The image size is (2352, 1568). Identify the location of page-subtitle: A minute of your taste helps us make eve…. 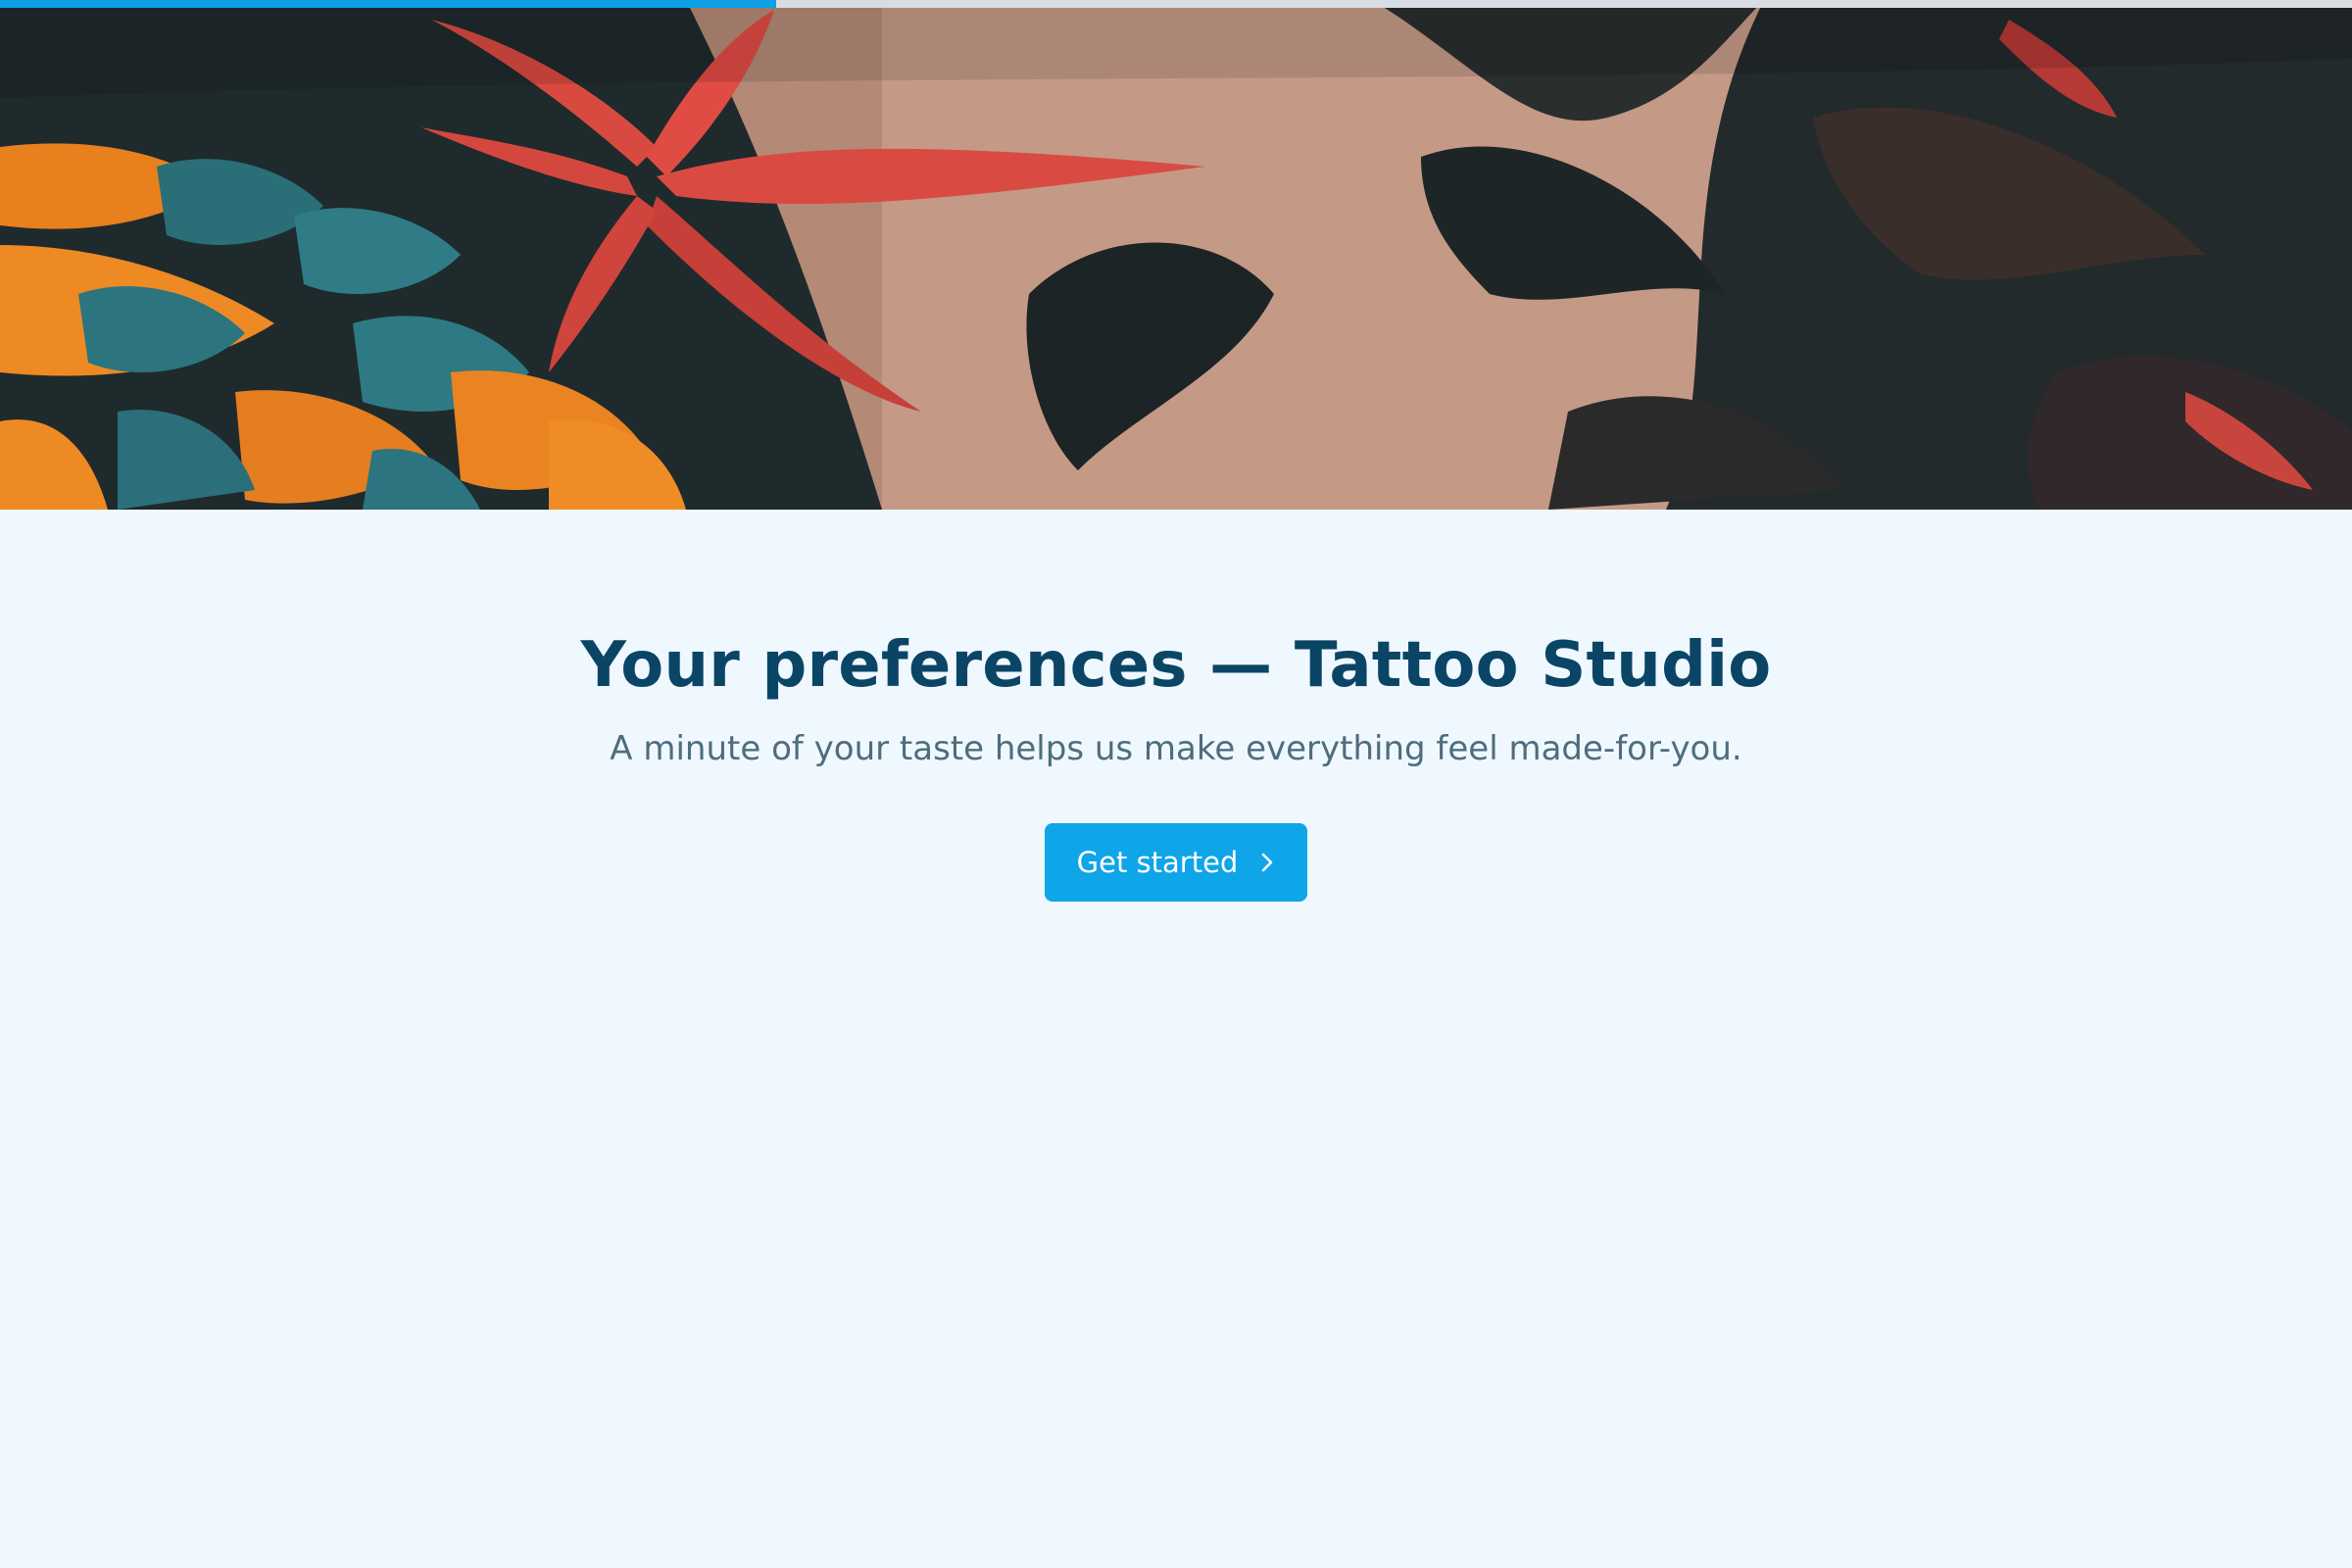
(1176, 748).